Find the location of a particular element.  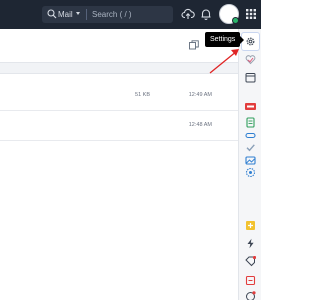

mail-icon is located at coordinates (250, 160).